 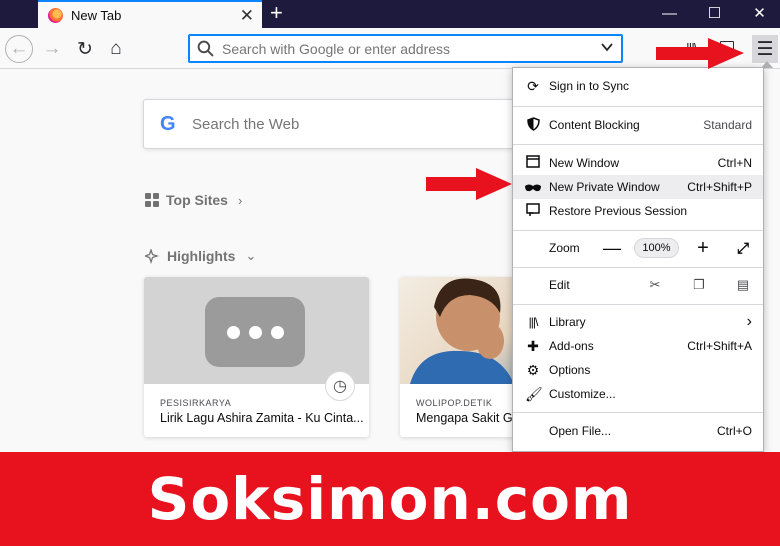 What do you see at coordinates (533, 211) in the screenshot?
I see `restore-session-icon` at bounding box center [533, 211].